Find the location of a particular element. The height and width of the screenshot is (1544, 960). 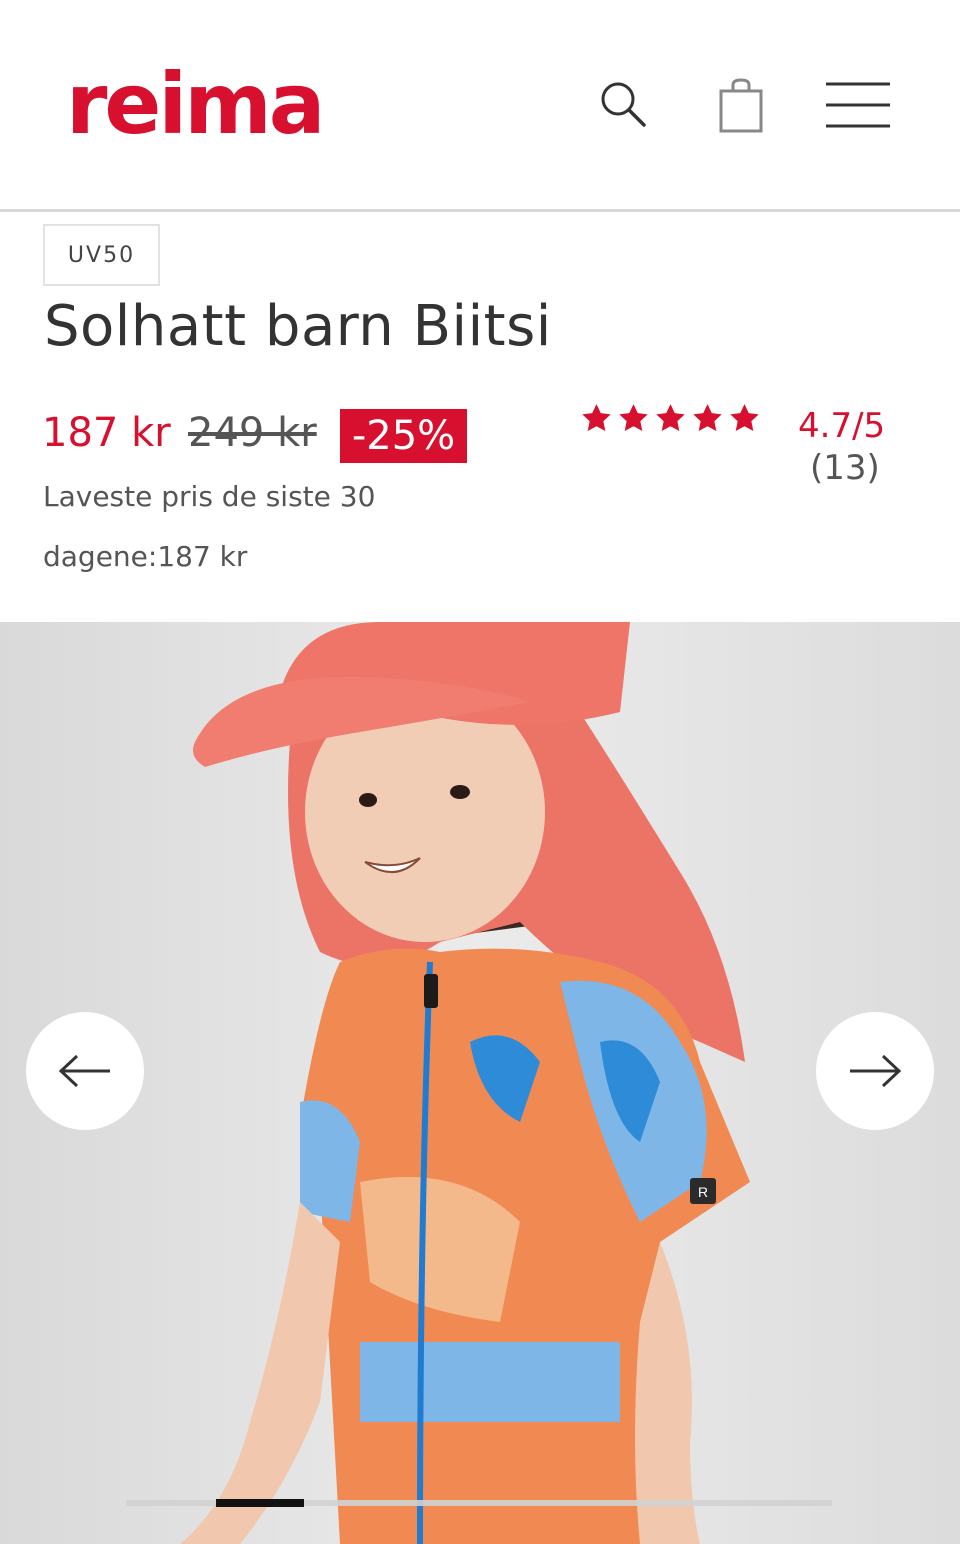

menu-icon is located at coordinates (858, 105).